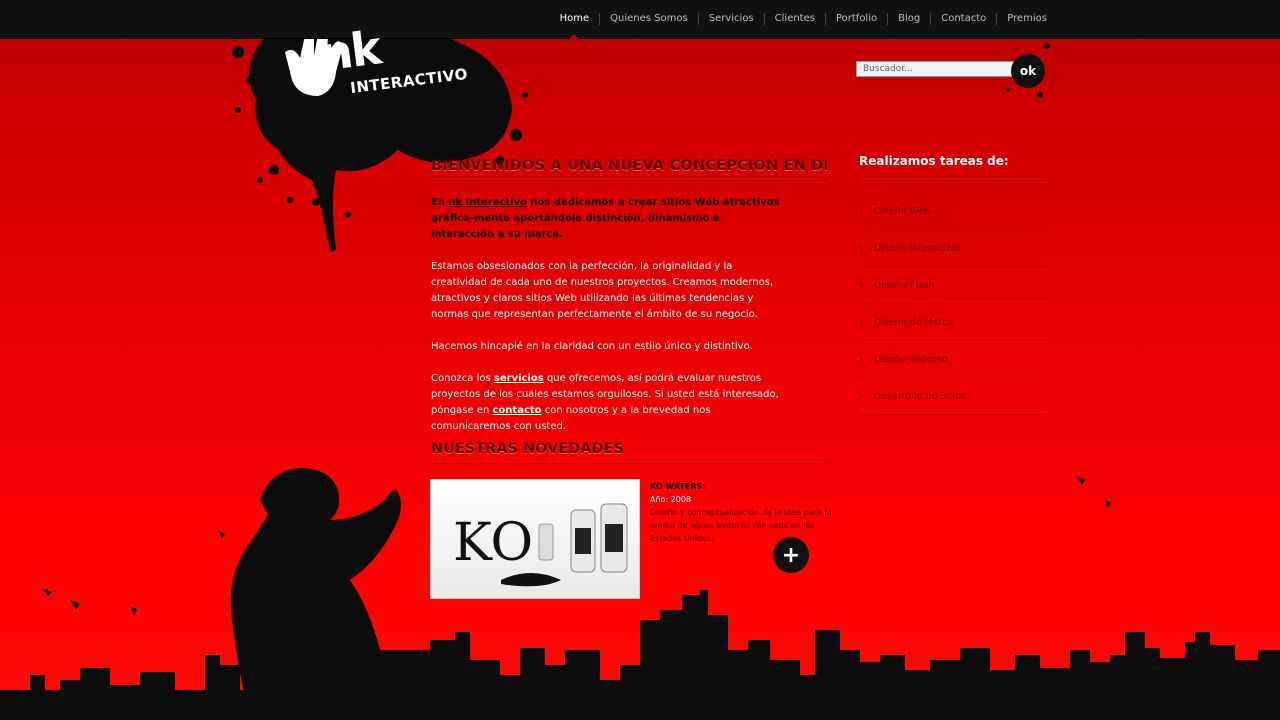 This screenshot has width=1280, height=720. I want to click on nav-contacto: Contacto, so click(964, 19).